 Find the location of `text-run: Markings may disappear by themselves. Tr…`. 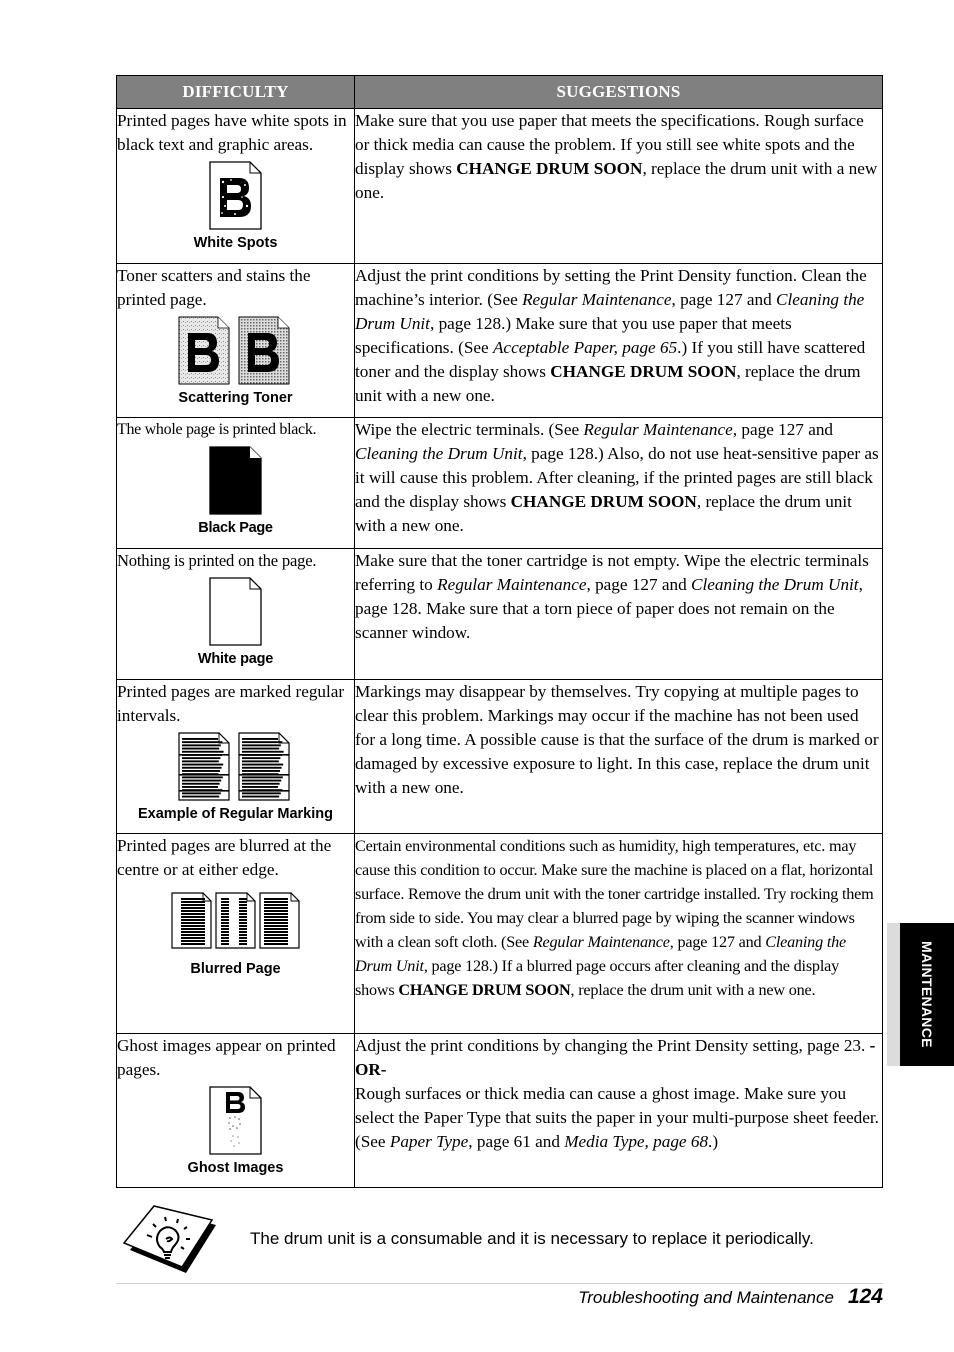

text-run: Markings may disappear by themselves. Tr… is located at coordinates (617, 739).